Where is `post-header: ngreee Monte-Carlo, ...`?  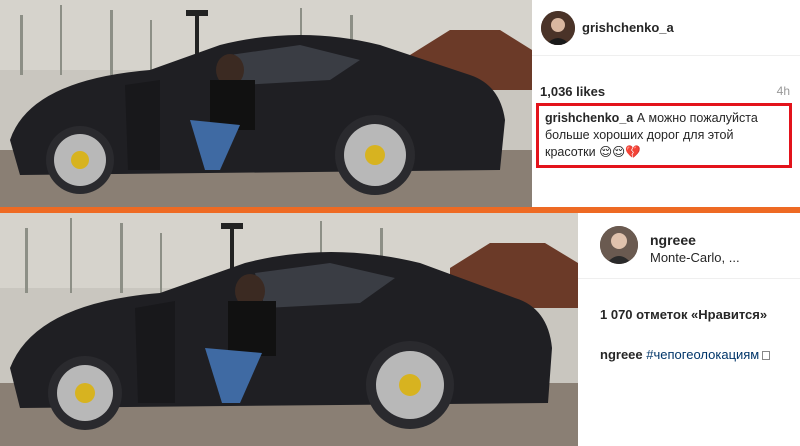
post-header: ngreee Monte-Carlo, ... is located at coordinates (689, 246).